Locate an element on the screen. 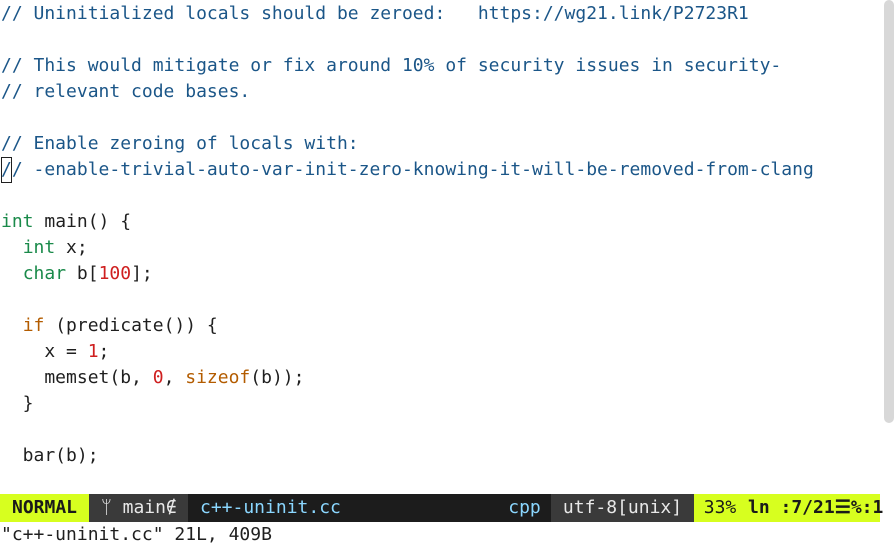 The image size is (896, 548). code-token: x; is located at coordinates (71, 247).